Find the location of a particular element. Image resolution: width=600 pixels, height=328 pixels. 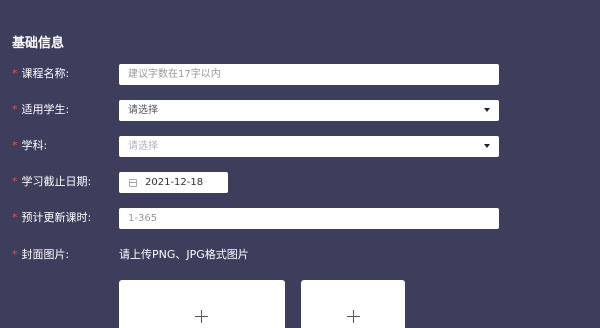

cover-upload-box-secondary is located at coordinates (353, 304).